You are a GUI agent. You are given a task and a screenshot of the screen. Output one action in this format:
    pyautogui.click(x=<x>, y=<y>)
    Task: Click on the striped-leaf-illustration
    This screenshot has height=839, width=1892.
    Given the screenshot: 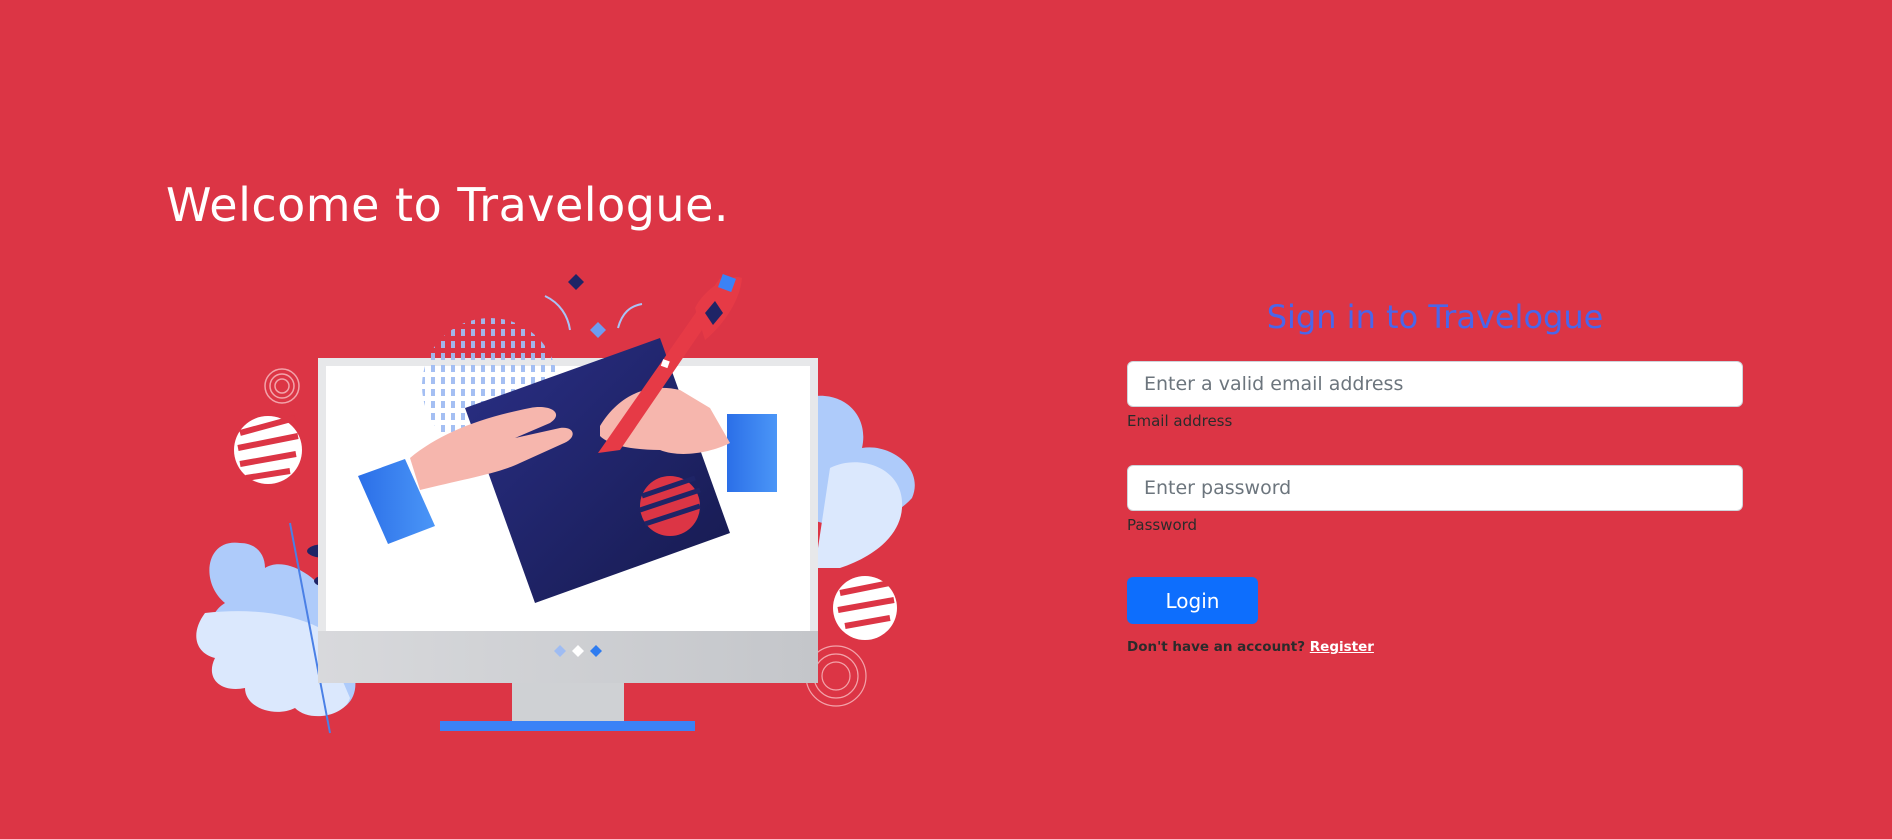 What is the action you would take?
    pyautogui.click(x=268, y=426)
    